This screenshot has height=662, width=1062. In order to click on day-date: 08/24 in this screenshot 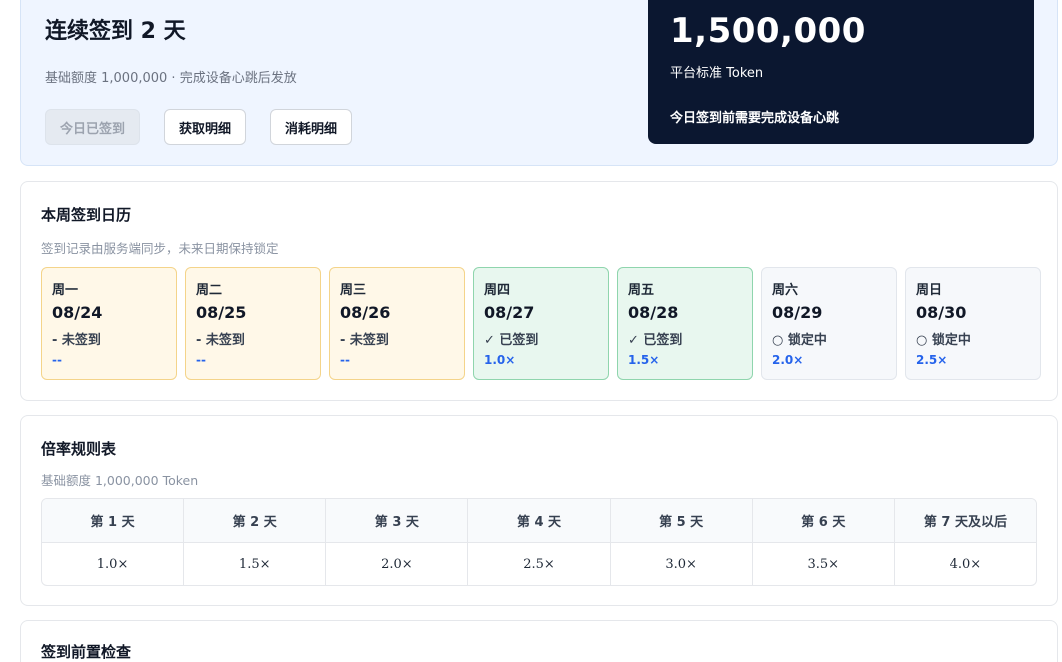, I will do `click(77, 312)`.